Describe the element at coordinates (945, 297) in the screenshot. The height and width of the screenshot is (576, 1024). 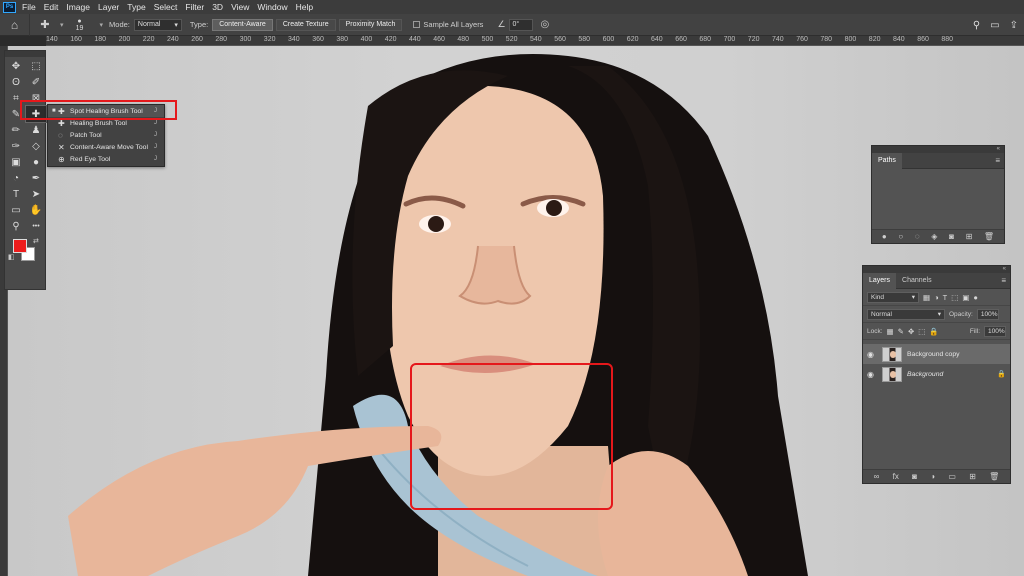
I see `filter-type-icon: T` at that location.